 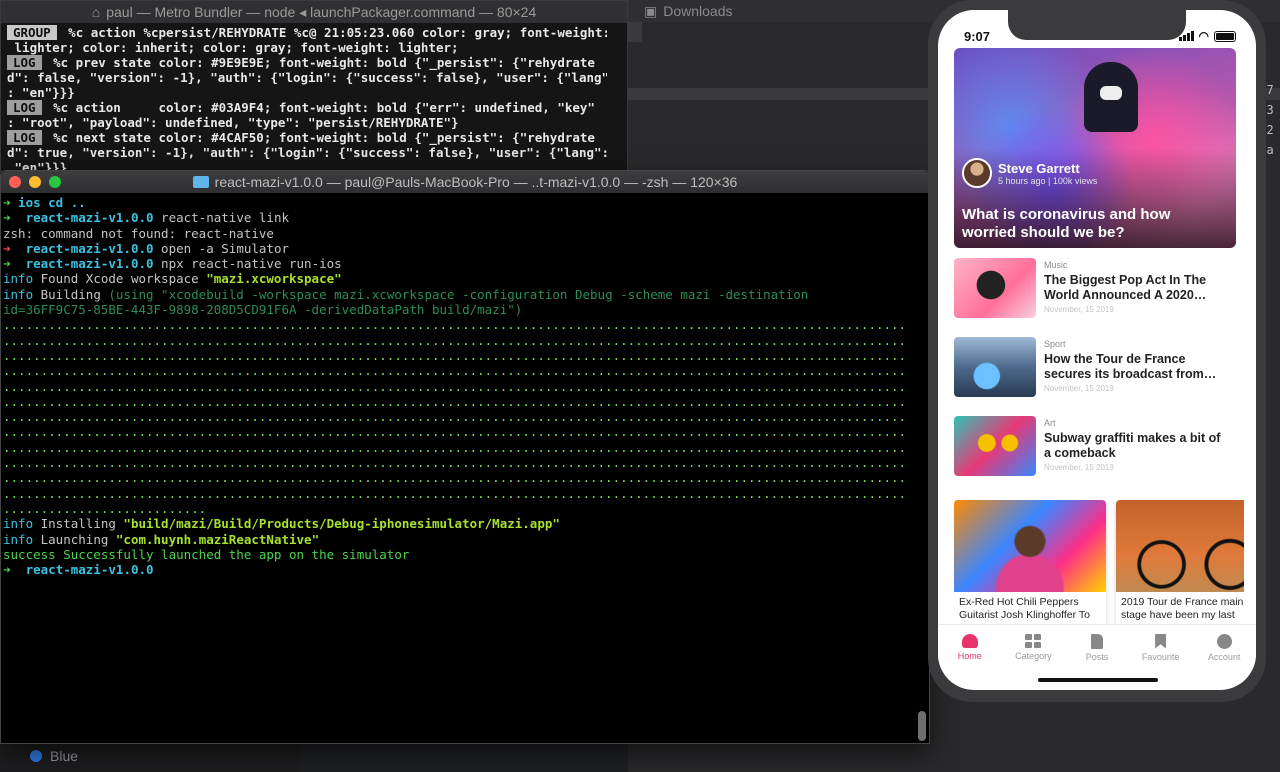 What do you see at coordinates (41, 92) in the screenshot?
I see `log-text: : "en"}}}` at bounding box center [41, 92].